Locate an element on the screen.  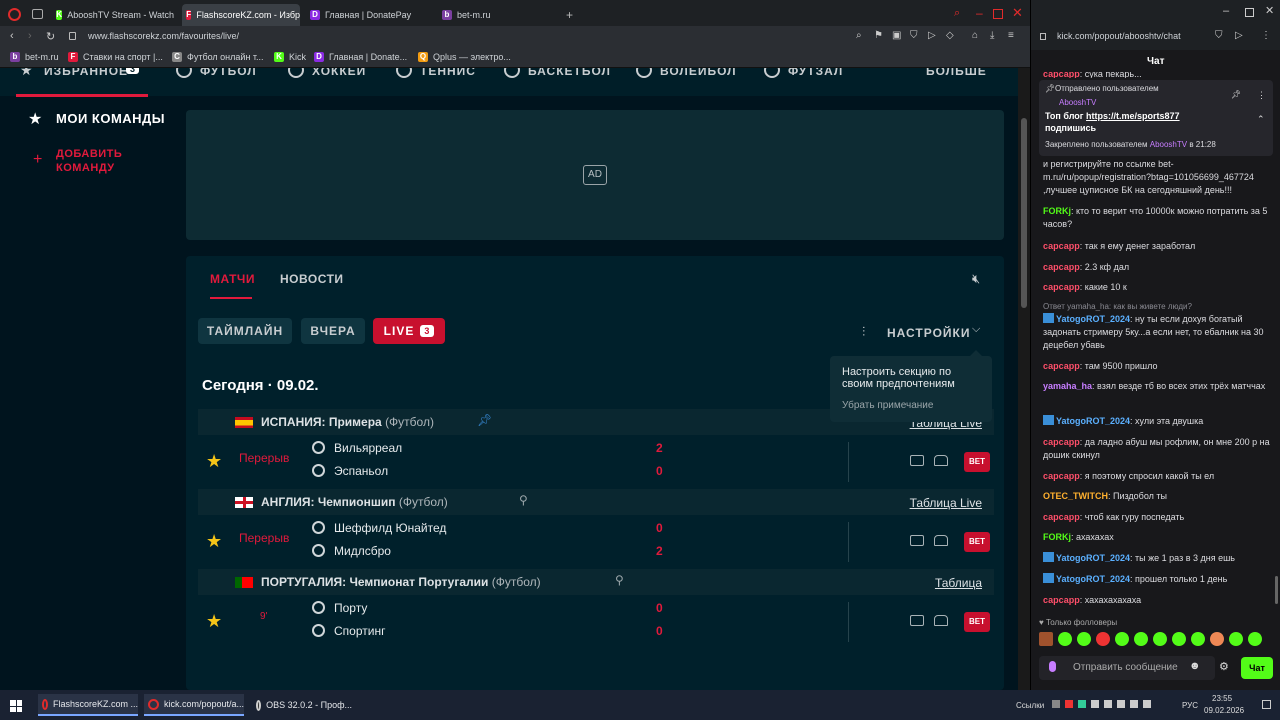
notification-icon is located at coordinates (1266, 704).